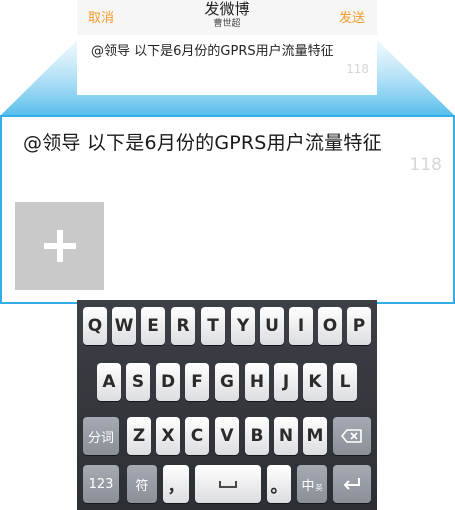  Describe the element at coordinates (109, 382) in the screenshot. I see `key-a: A` at that location.